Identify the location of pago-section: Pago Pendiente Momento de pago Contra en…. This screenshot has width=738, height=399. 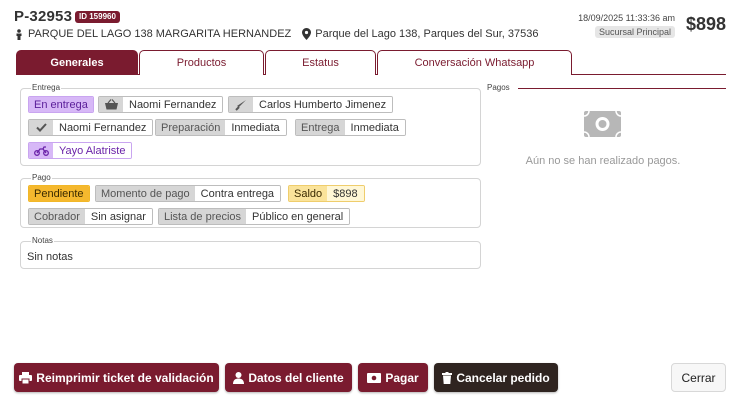
(250, 200).